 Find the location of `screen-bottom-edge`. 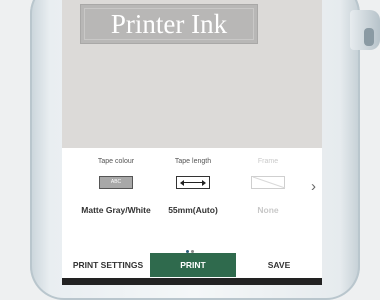

screen-bottom-edge is located at coordinates (192, 281).